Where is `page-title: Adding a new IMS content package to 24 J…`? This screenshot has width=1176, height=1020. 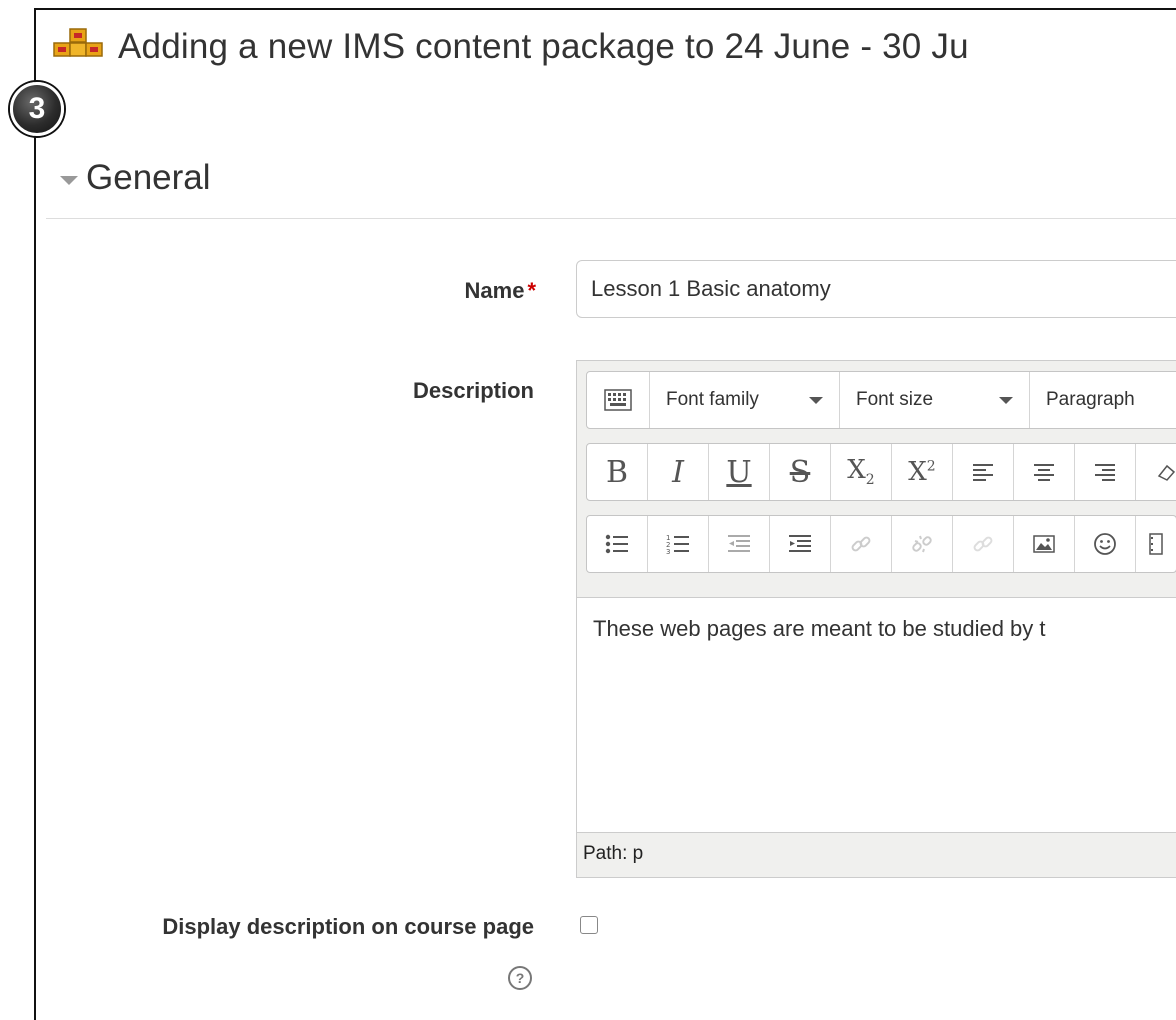 page-title: Adding a new IMS content package to 24 J… is located at coordinates (543, 46).